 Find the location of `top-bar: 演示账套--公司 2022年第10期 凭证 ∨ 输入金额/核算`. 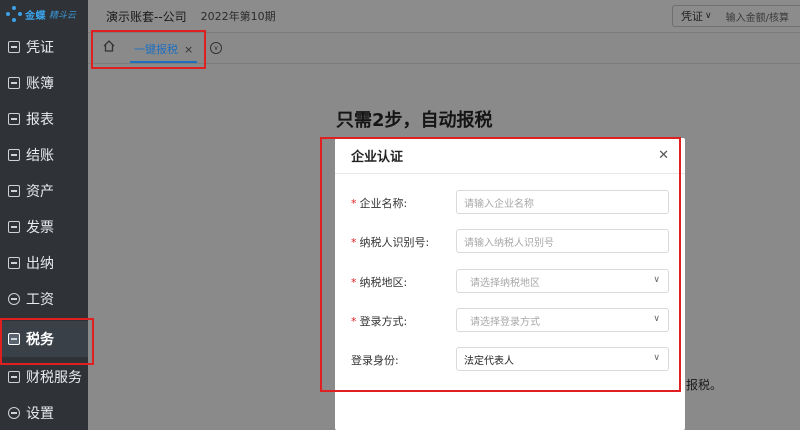

top-bar: 演示账套--公司 2022年第10期 凭证 ∨ 输入金额/核算 is located at coordinates (444, 16).